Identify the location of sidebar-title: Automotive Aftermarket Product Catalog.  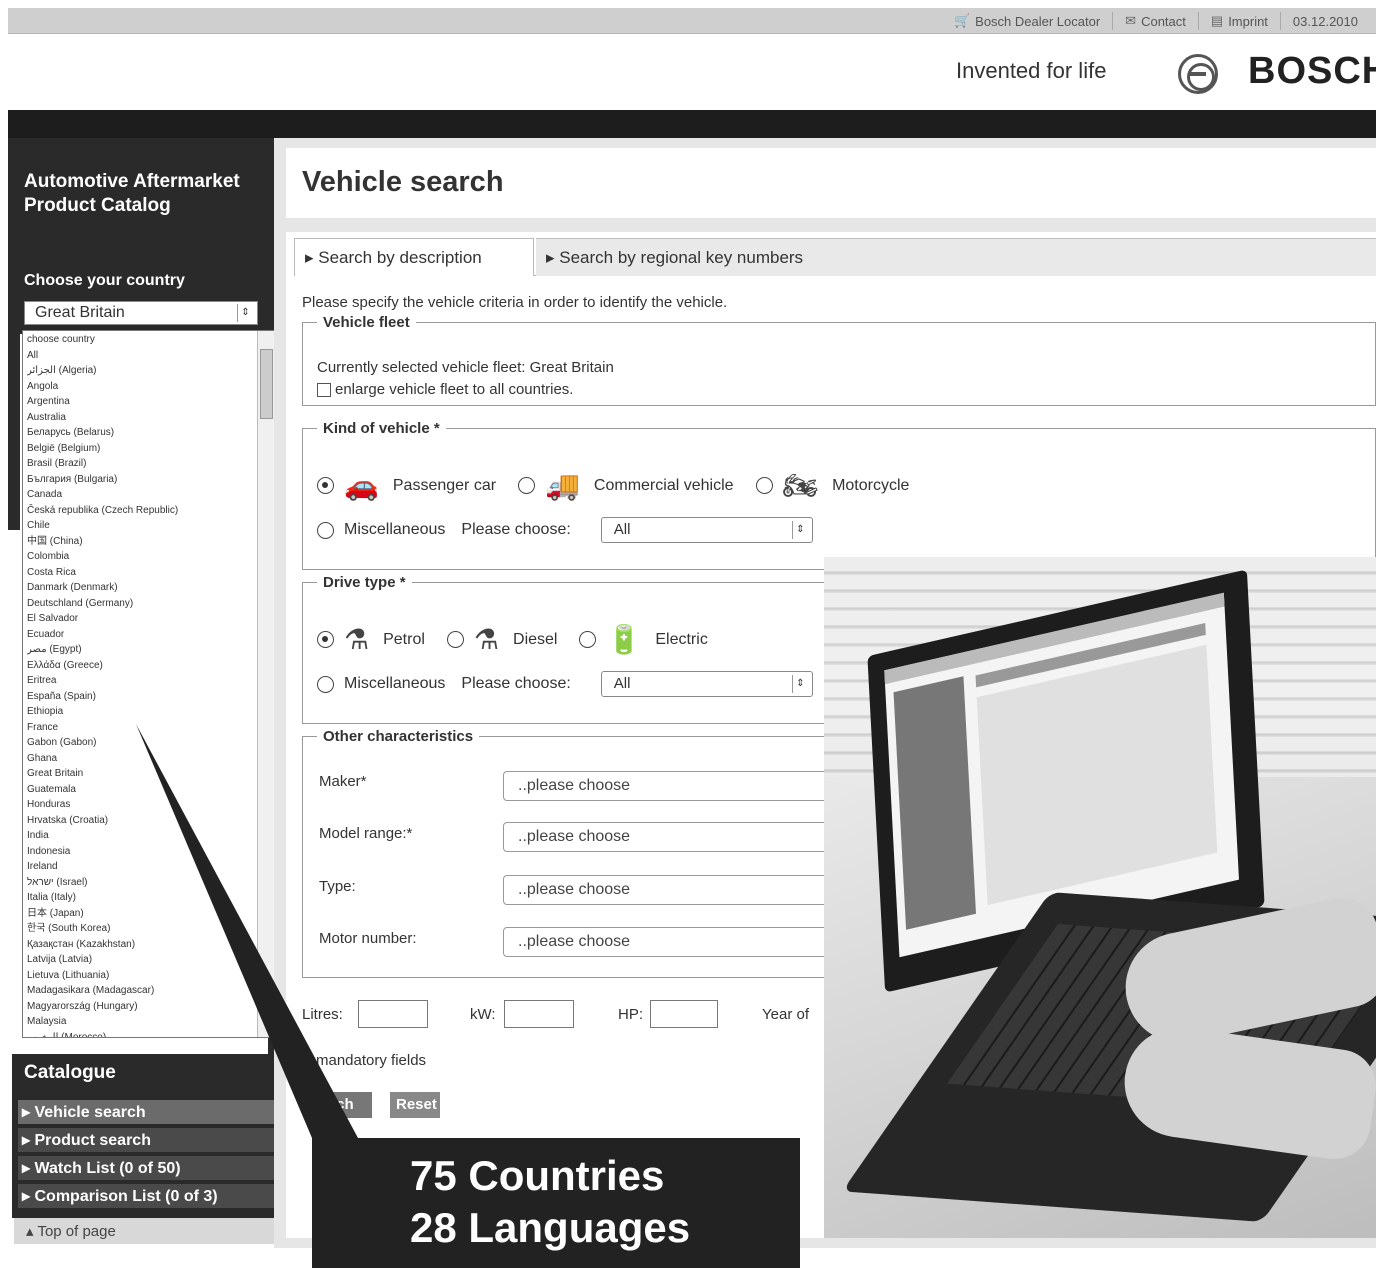
(132, 193).